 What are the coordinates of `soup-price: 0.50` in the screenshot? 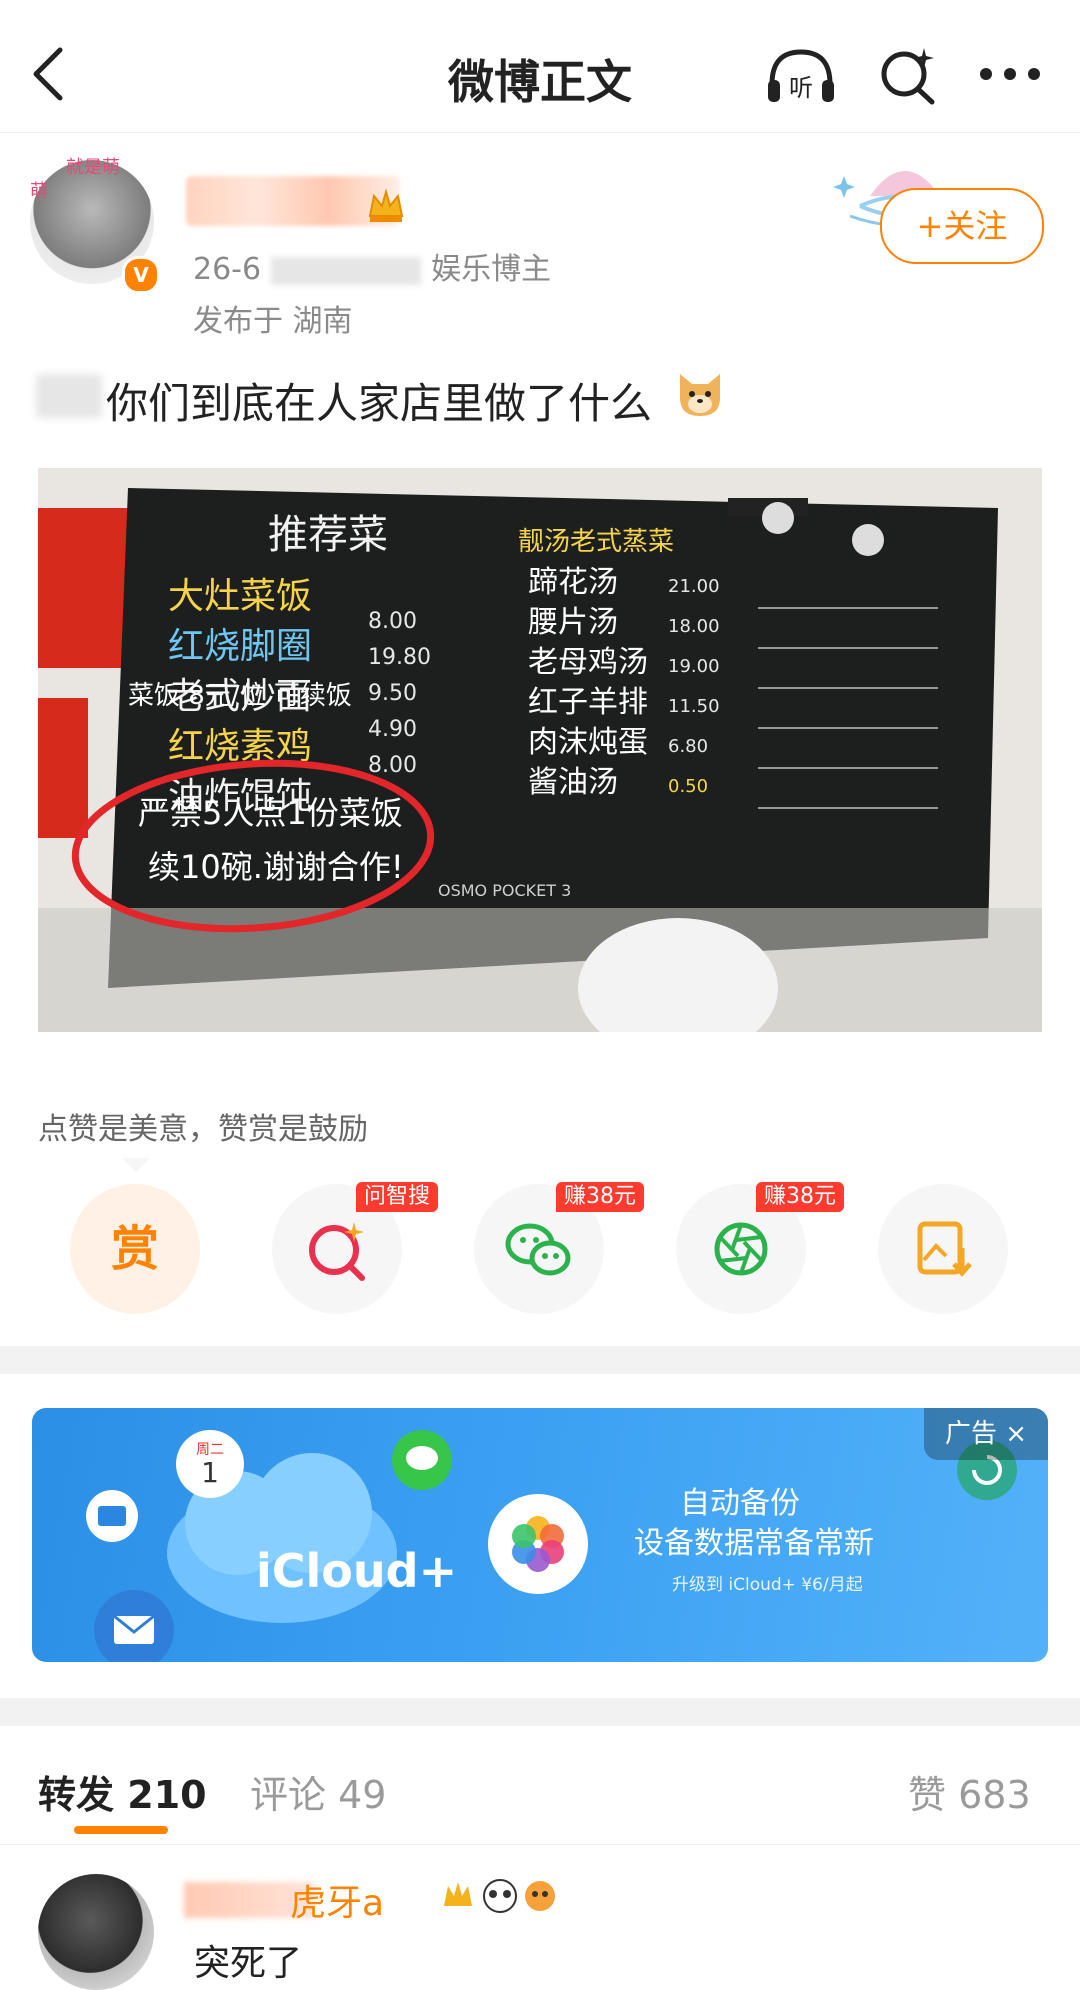 It's located at (688, 786).